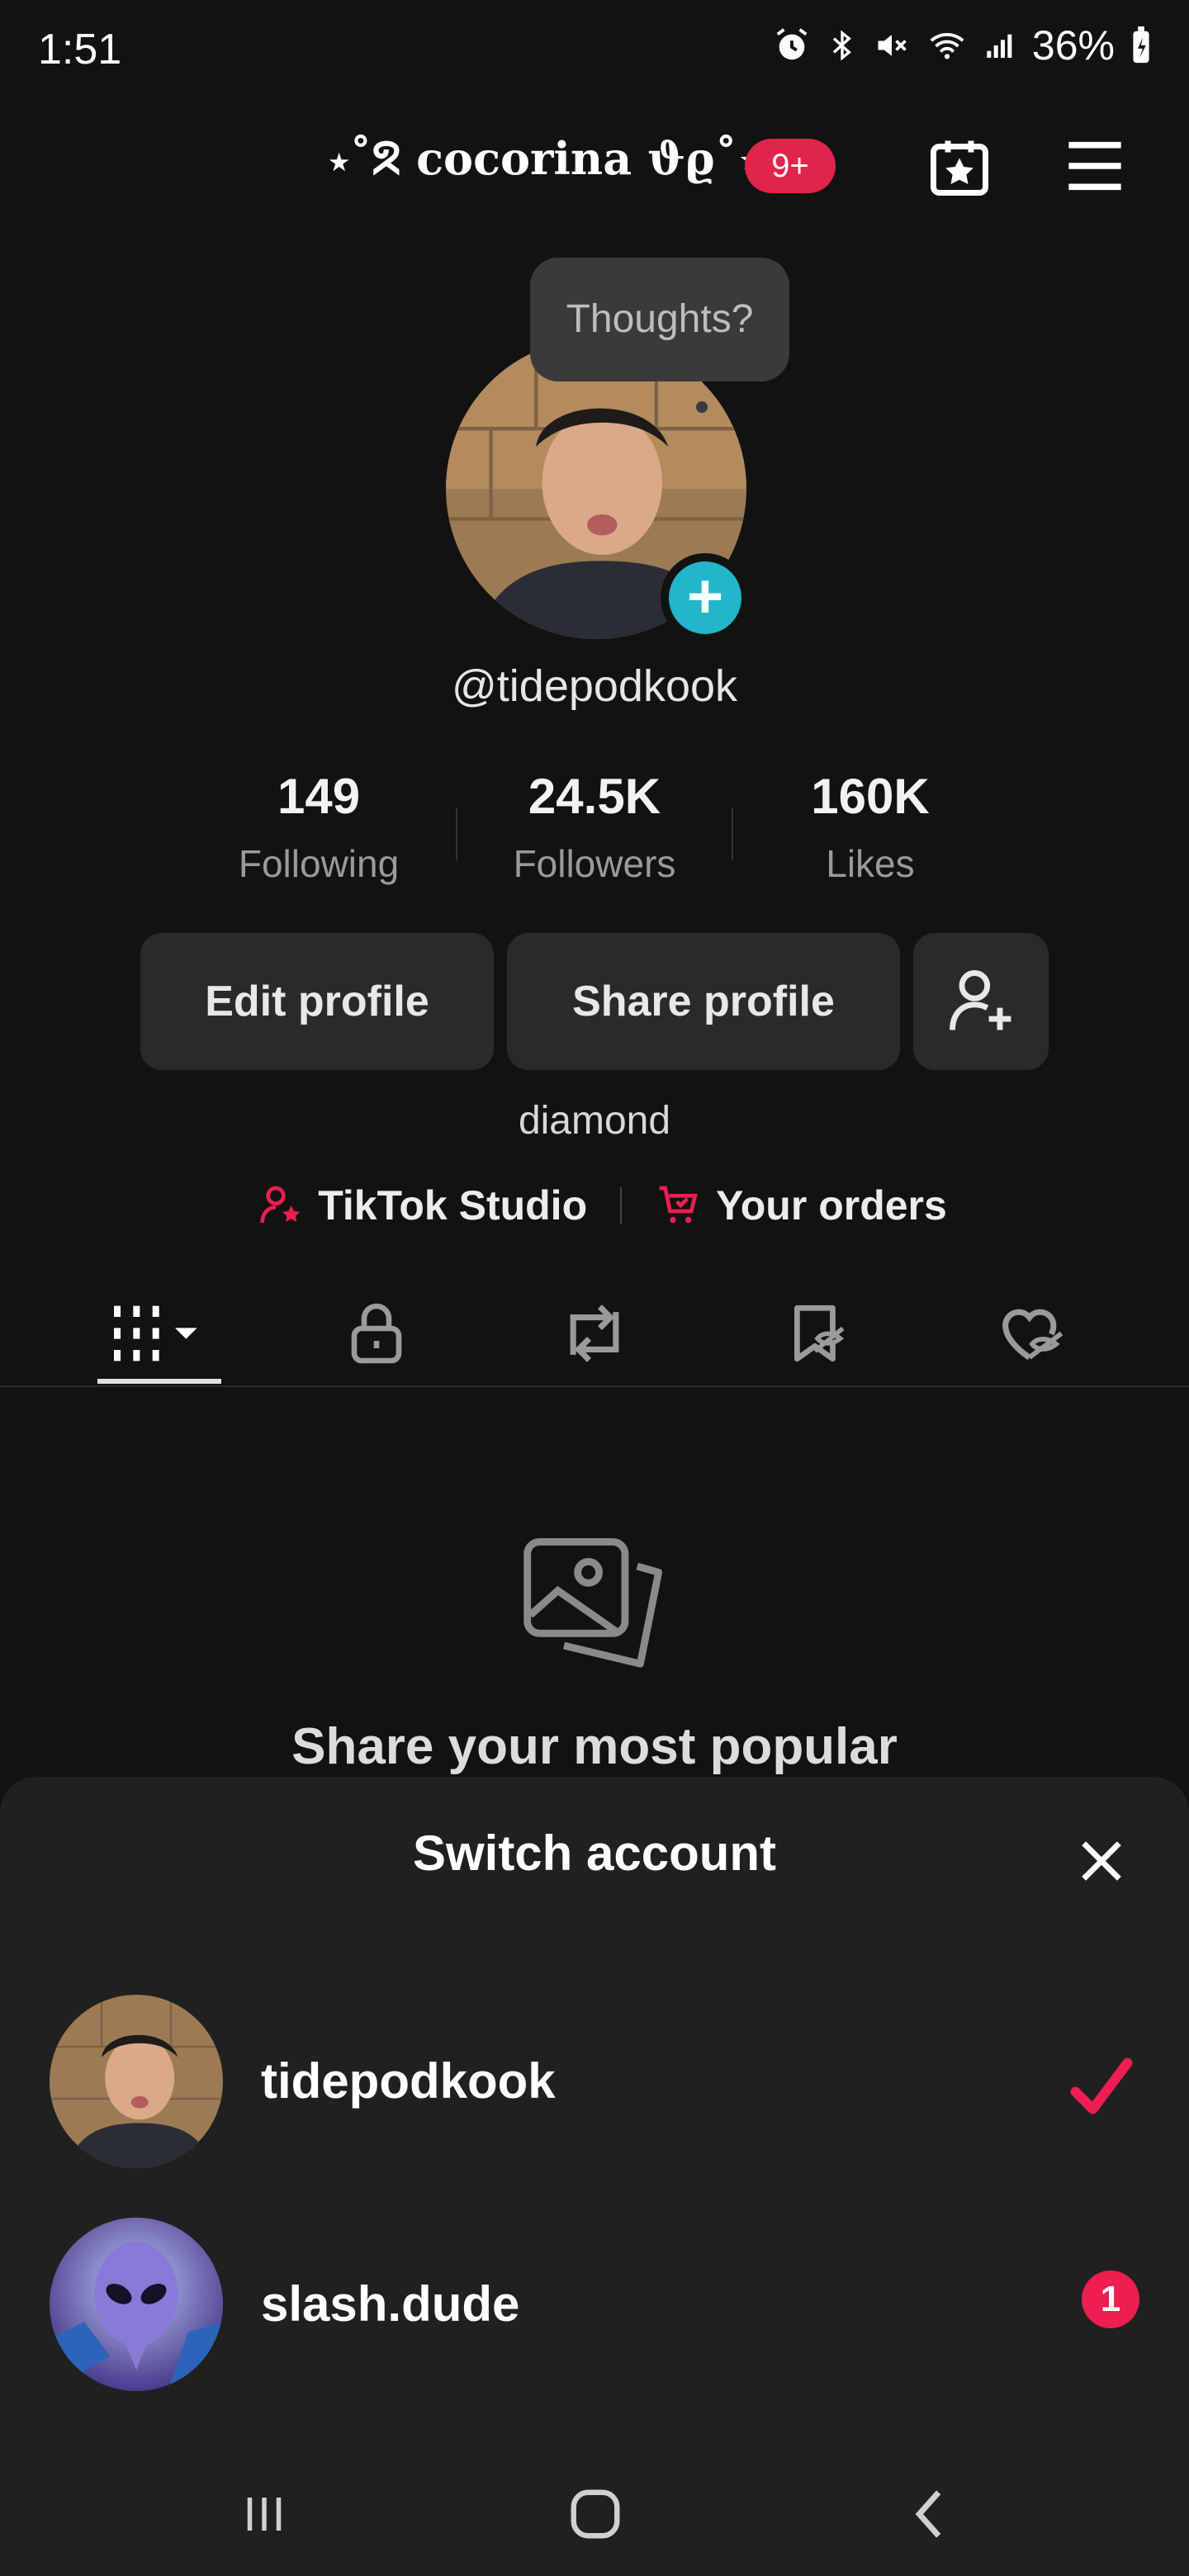 Image resolution: width=1189 pixels, height=2576 pixels. What do you see at coordinates (678, 1205) in the screenshot?
I see `cart-icon` at bounding box center [678, 1205].